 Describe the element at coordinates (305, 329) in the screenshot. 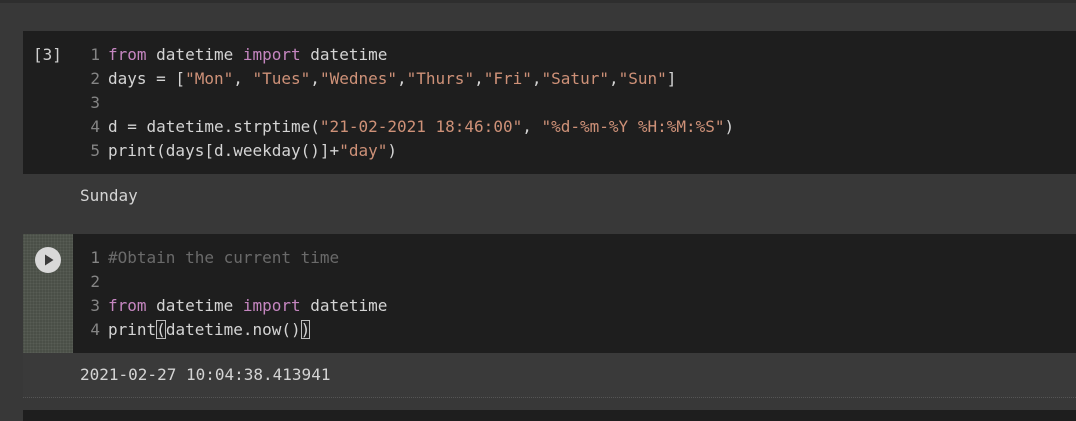

I see `matched-bracket: )` at that location.